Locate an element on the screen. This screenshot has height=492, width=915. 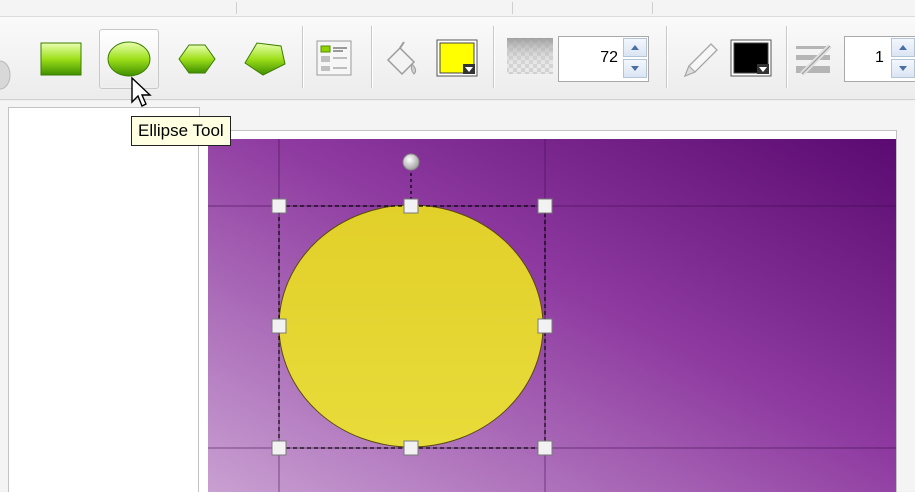
line-width-icon is located at coordinates (815, 58).